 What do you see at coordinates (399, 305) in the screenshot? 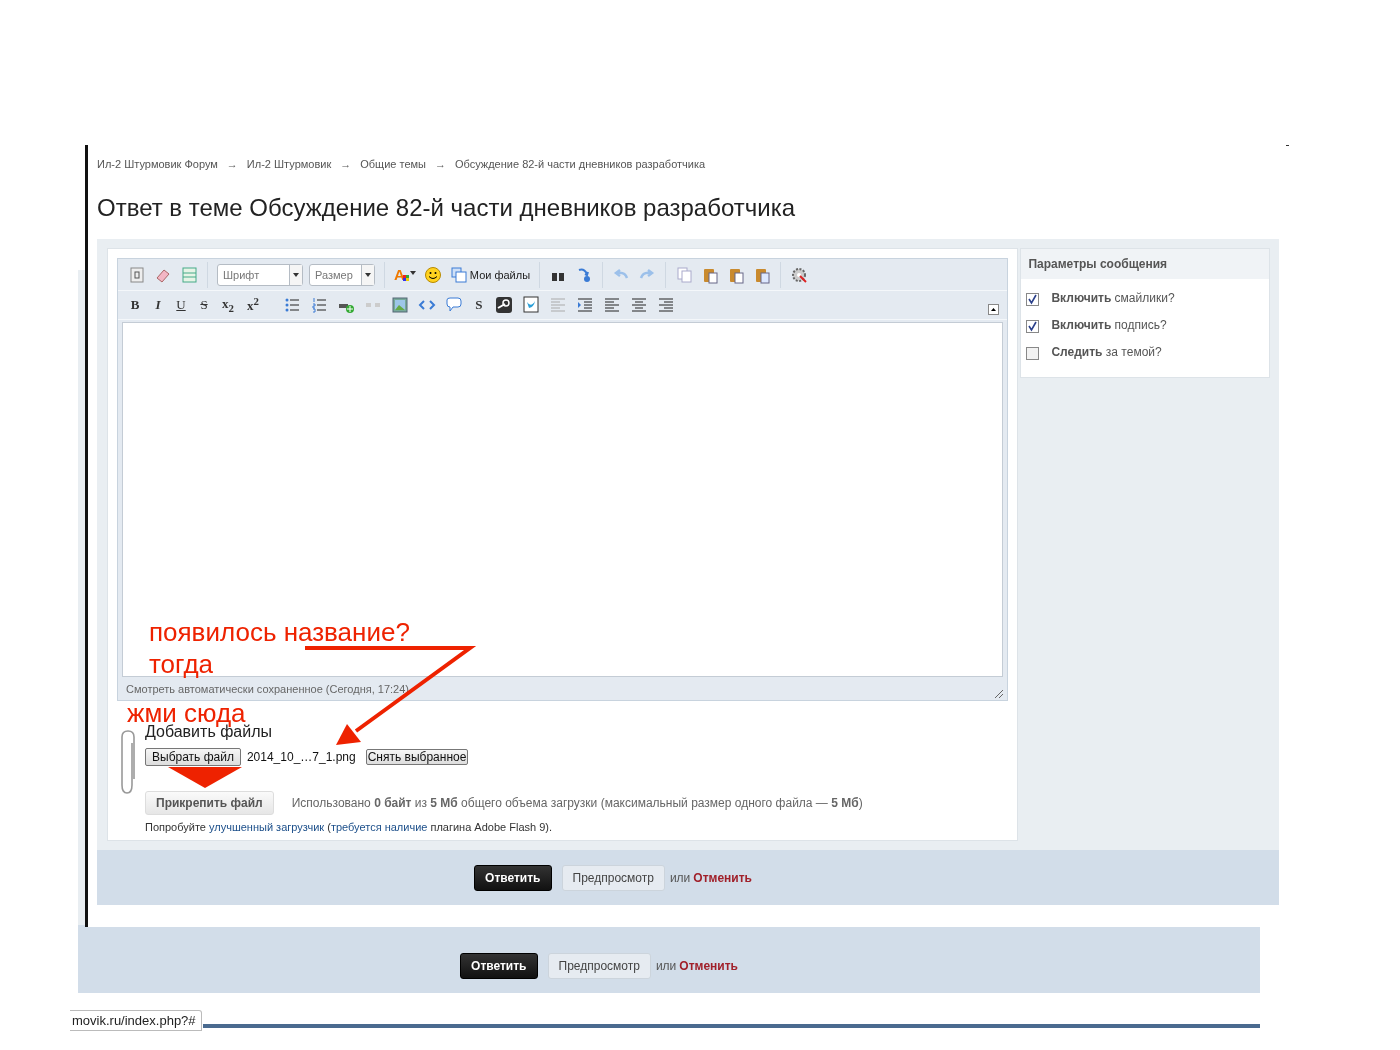
I see `image-icon` at bounding box center [399, 305].